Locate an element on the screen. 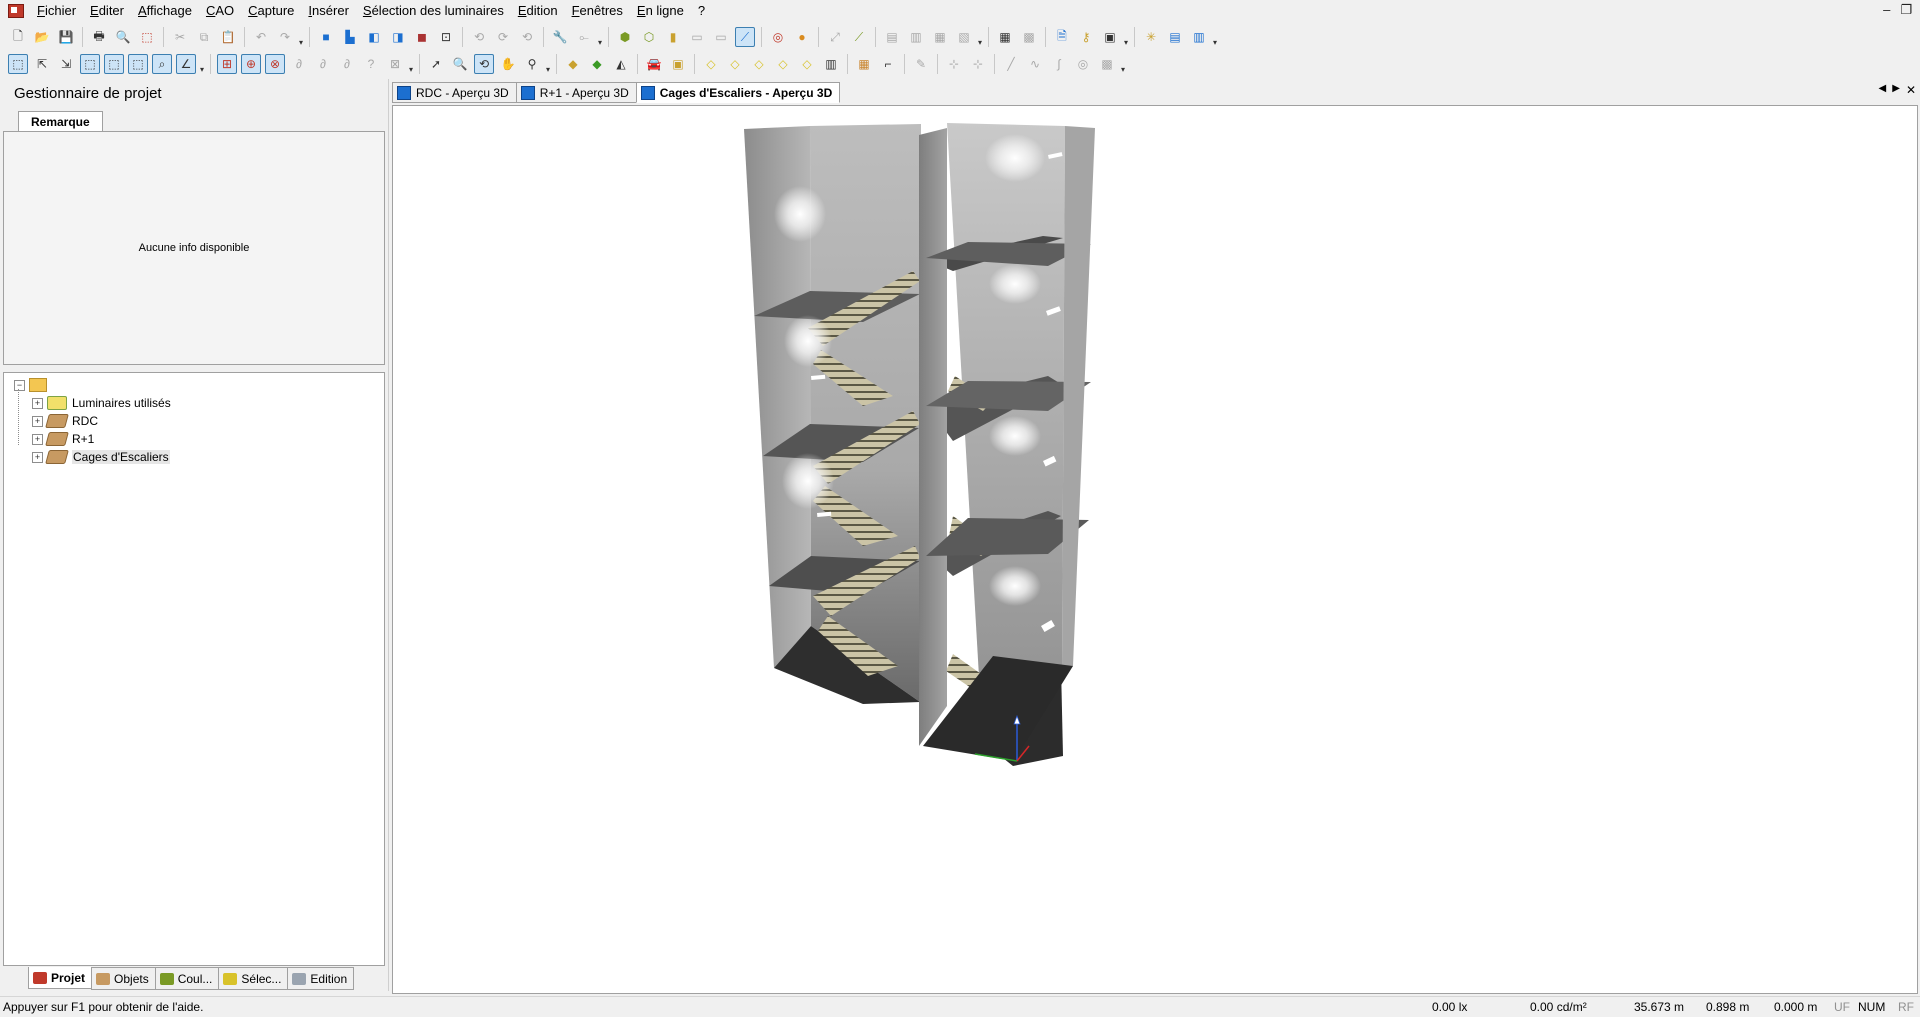 This screenshot has height=1017, width=1920. copy-icon: ⧉ is located at coordinates (204, 37).